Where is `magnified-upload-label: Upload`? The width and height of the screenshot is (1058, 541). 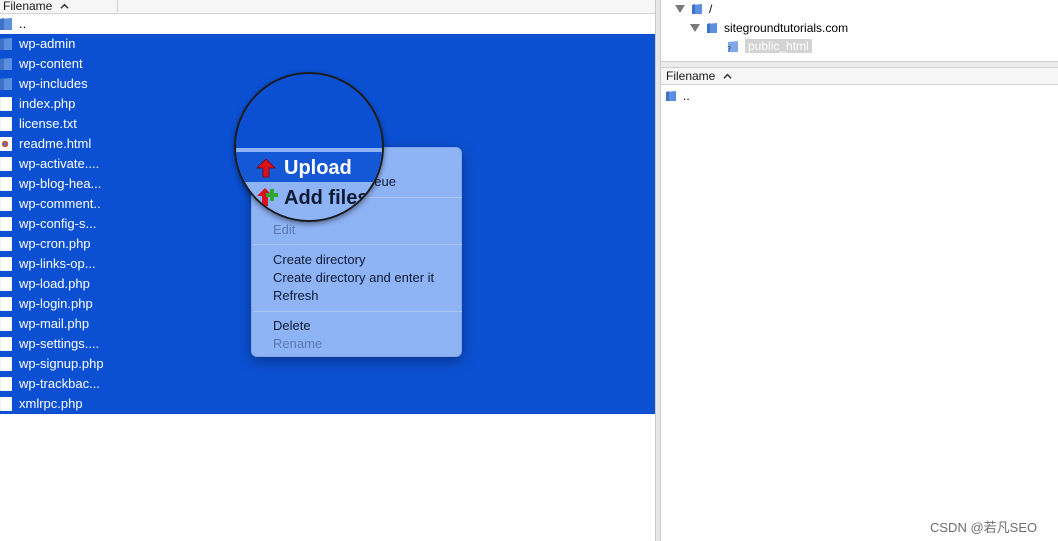 magnified-upload-label: Upload is located at coordinates (318, 168).